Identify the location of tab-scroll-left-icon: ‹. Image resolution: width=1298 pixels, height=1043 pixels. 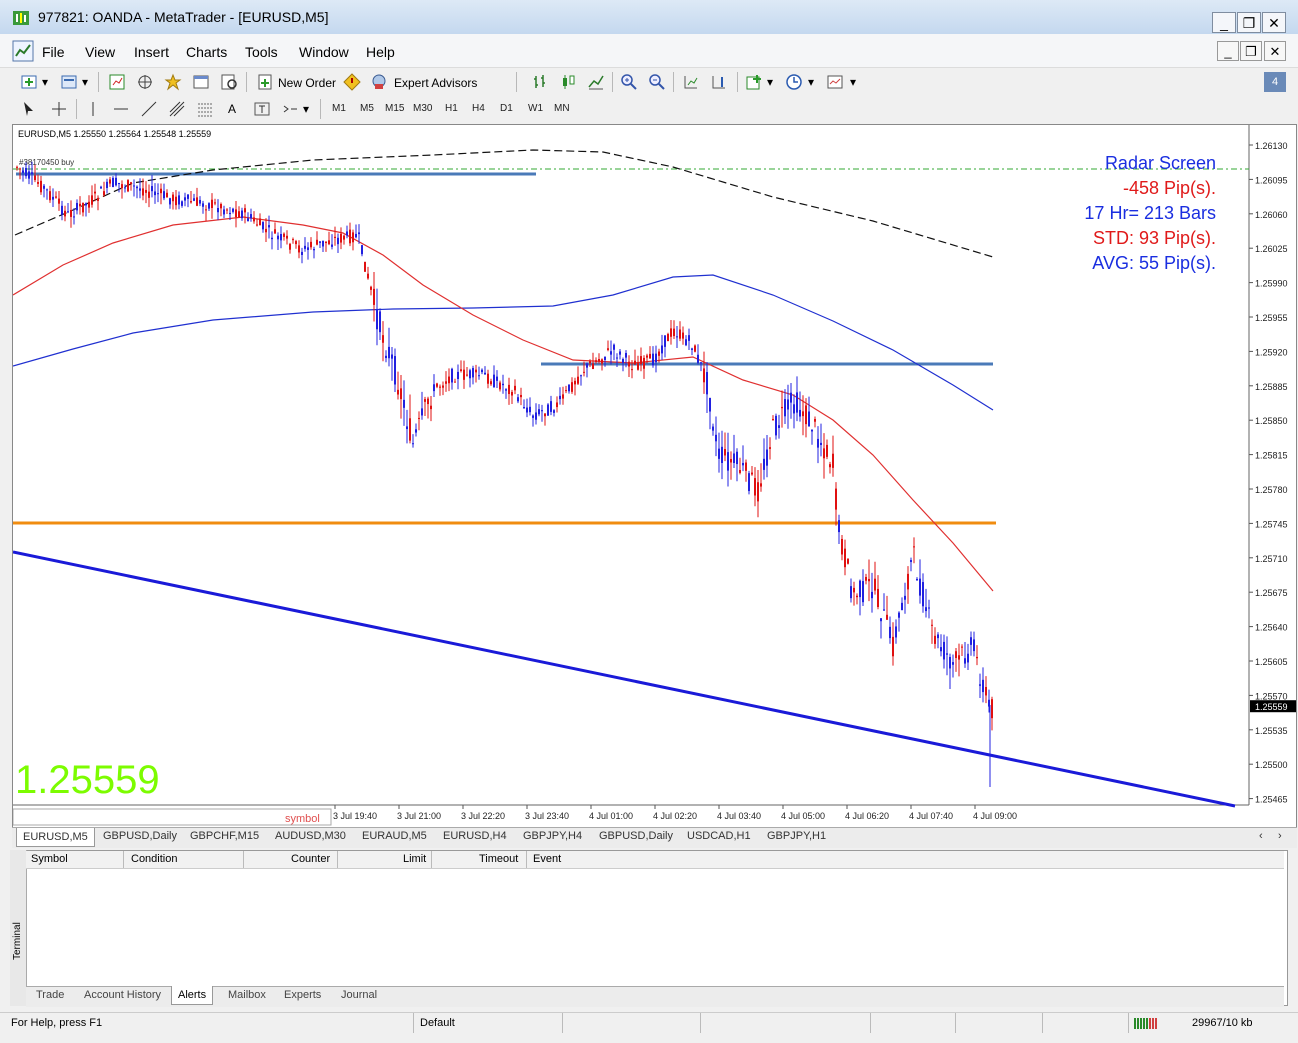
(1261, 836).